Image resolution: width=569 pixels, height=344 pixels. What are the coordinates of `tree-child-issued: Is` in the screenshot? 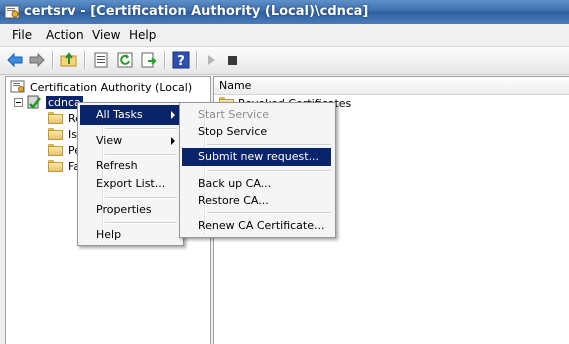 It's located at (72, 134).